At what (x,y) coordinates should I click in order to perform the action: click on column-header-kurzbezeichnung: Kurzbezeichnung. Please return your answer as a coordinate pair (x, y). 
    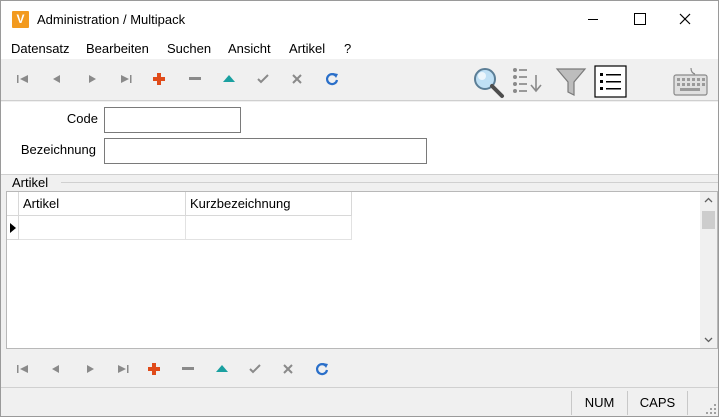
    Looking at the image, I should click on (269, 204).